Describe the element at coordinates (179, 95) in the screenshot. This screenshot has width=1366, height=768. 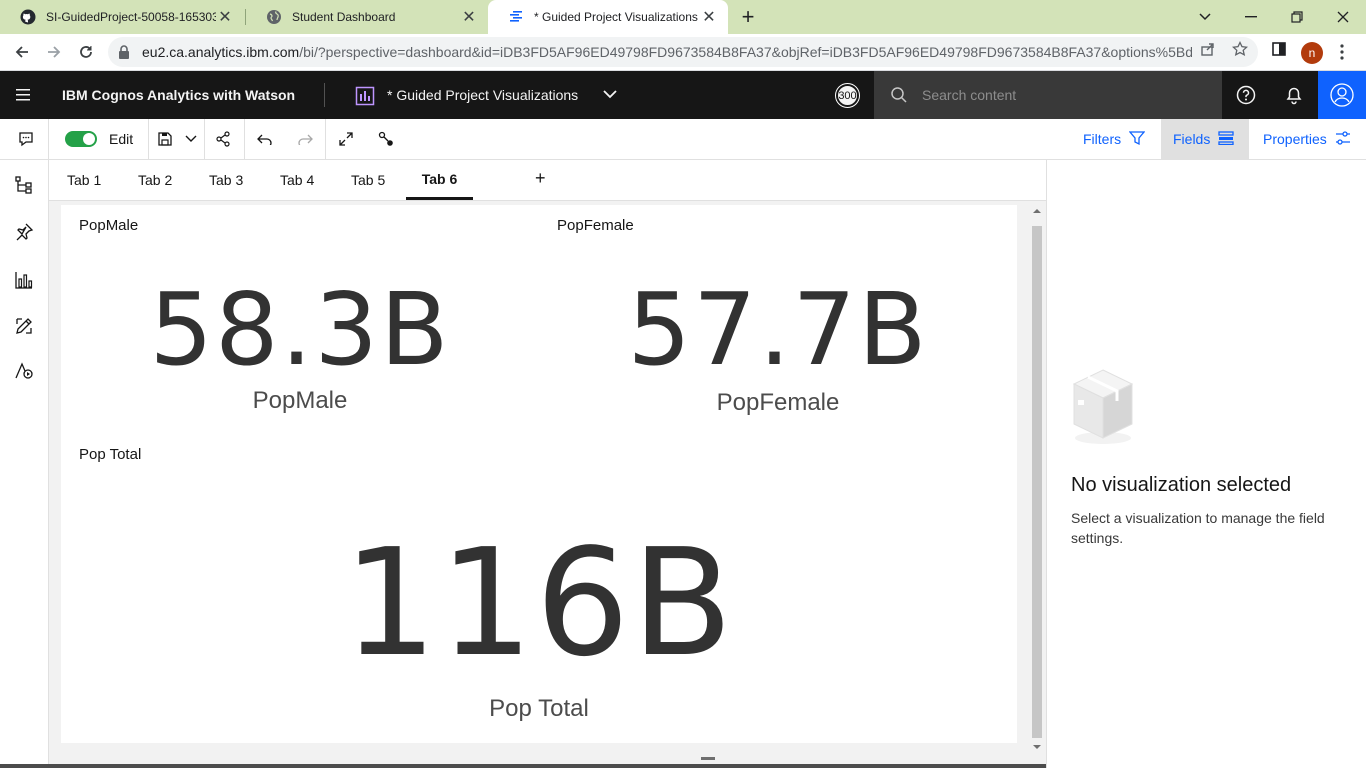
I see `product-name: IBM Cognos Analytics with Watson` at that location.